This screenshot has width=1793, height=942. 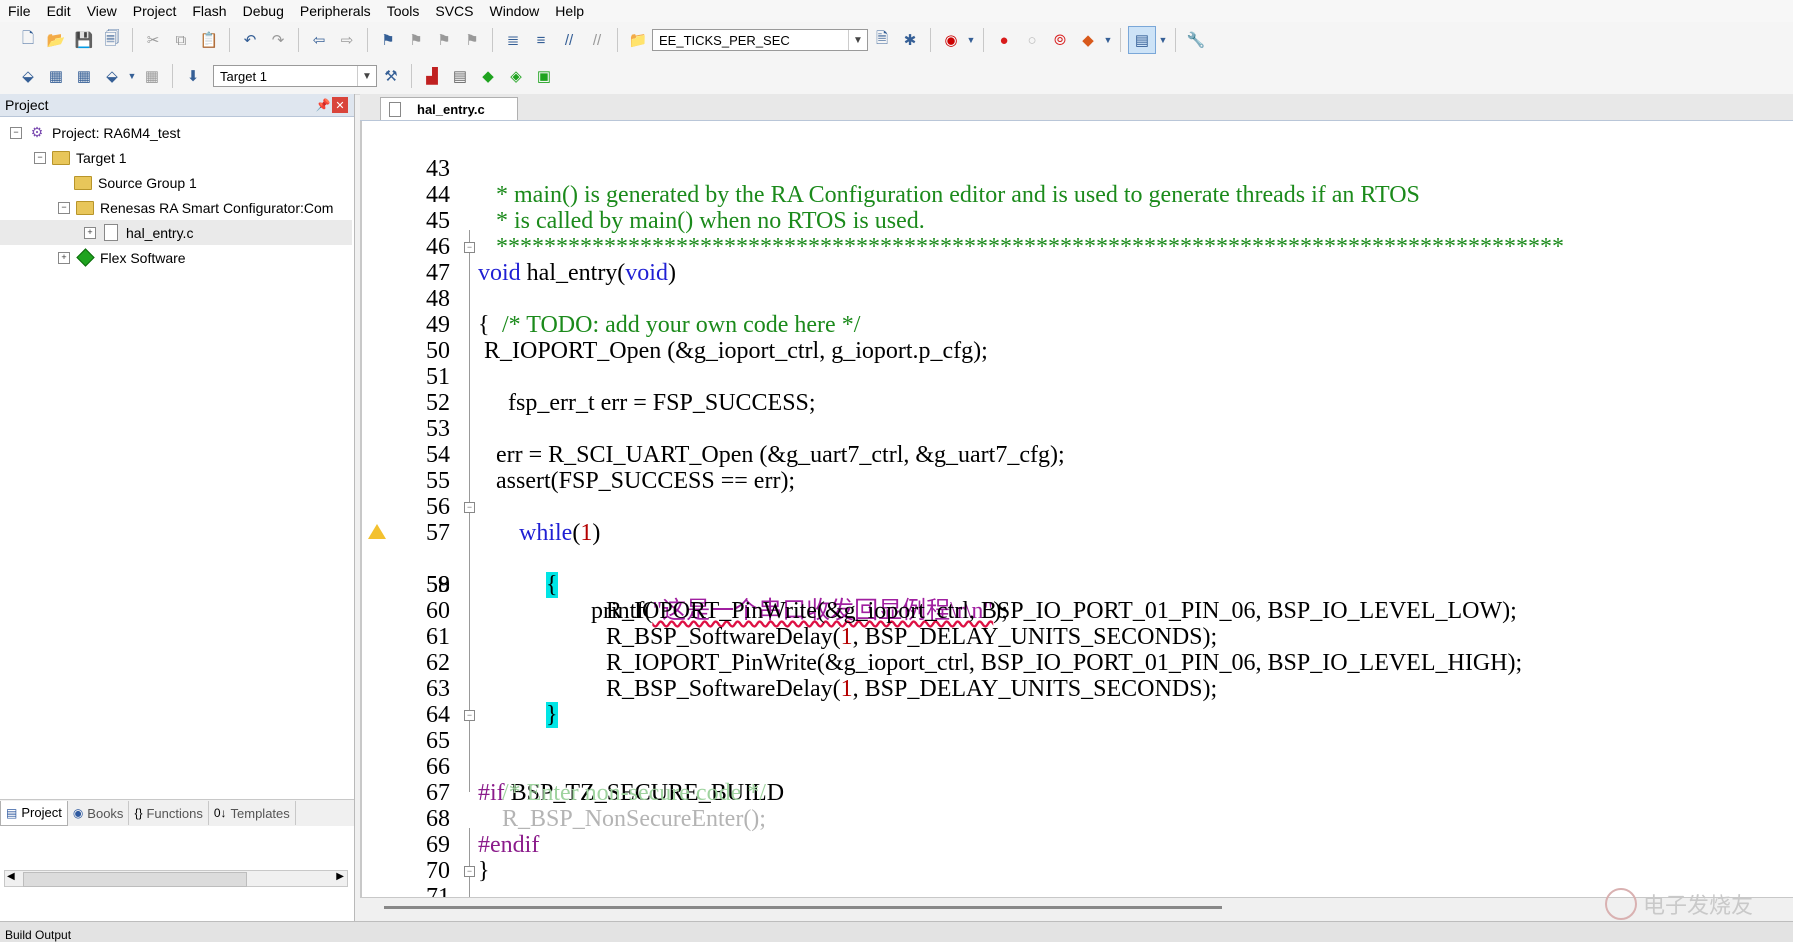 What do you see at coordinates (388, 40) in the screenshot?
I see `bookmark-icon: ⚑` at bounding box center [388, 40].